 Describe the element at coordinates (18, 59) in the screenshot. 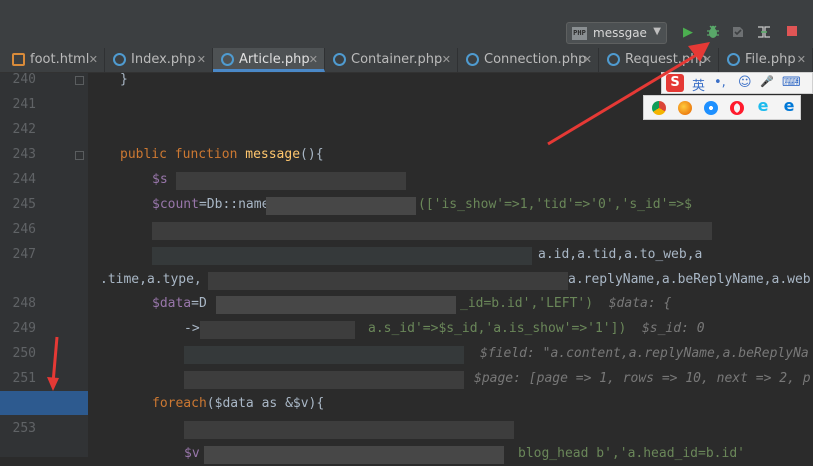

I see `html-file-icon` at that location.